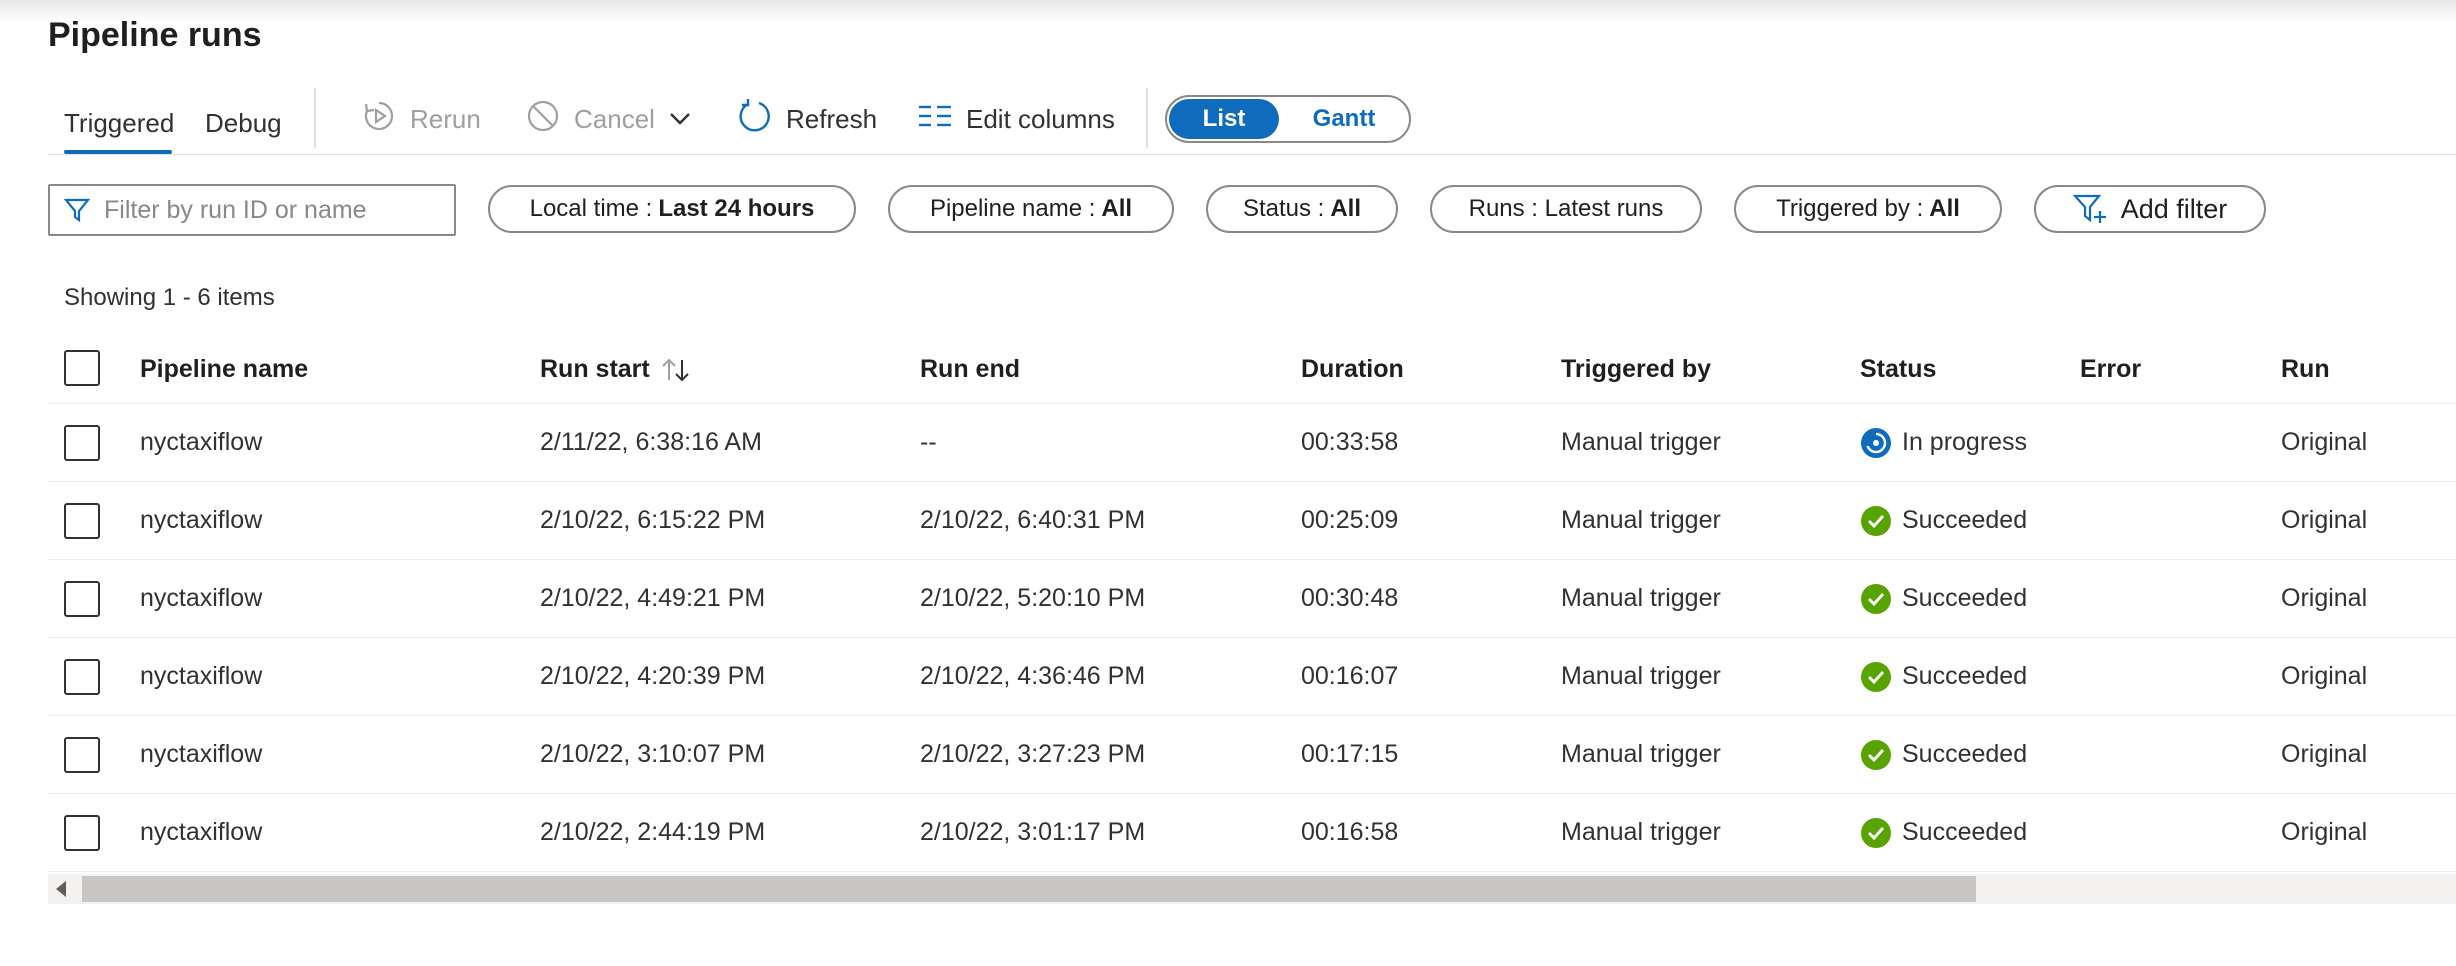 The height and width of the screenshot is (966, 2456). Describe the element at coordinates (653, 520) in the screenshot. I see `run-start-cell: 2/10/22, 6:15:22 PM` at that location.